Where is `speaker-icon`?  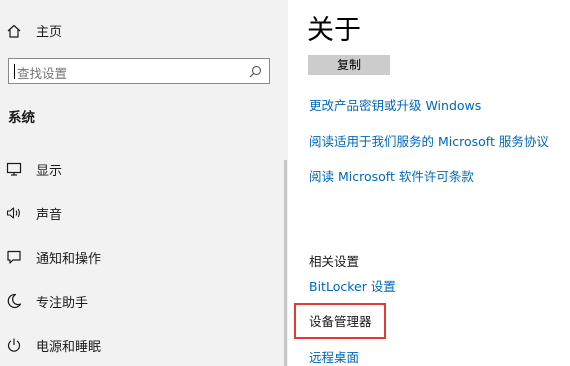
speaker-icon is located at coordinates (13, 213).